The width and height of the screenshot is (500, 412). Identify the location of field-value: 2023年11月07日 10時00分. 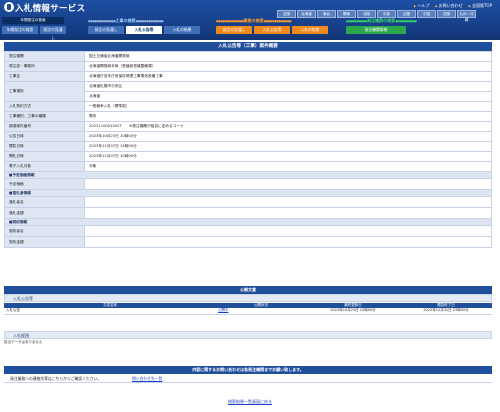
(288, 156).